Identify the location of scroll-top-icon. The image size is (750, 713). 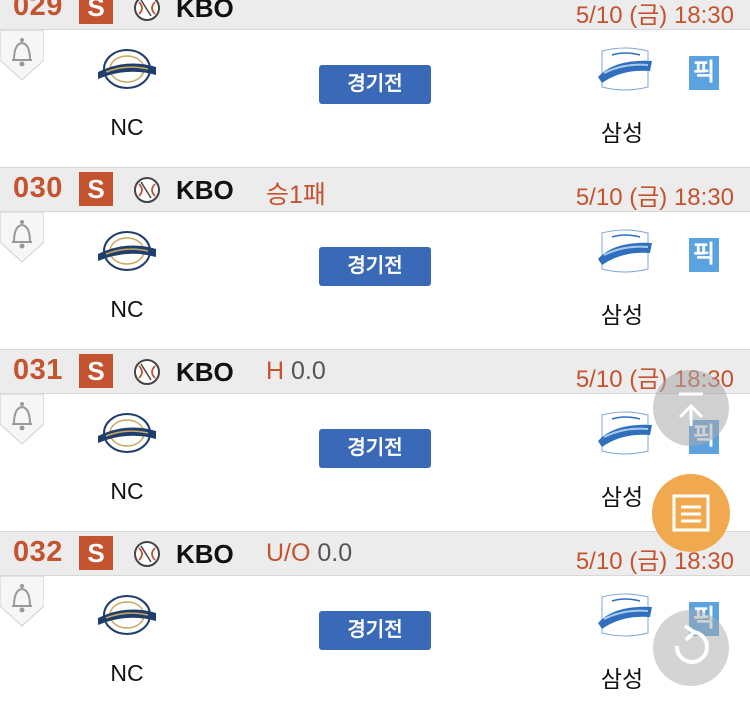
(691, 409).